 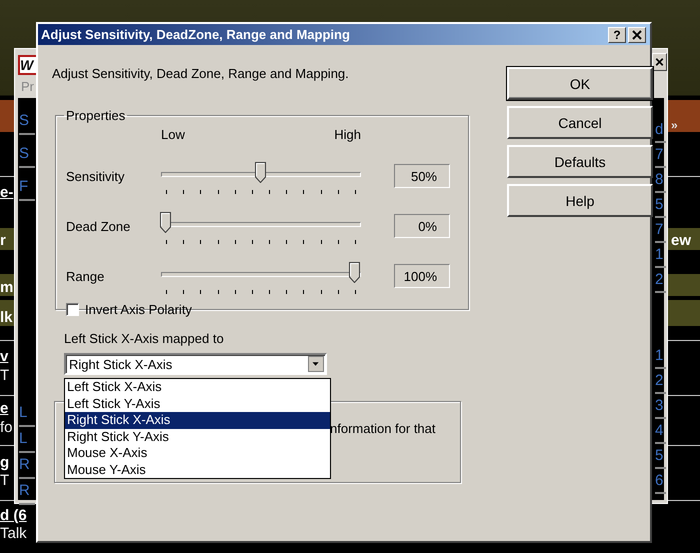 What do you see at coordinates (96, 176) in the screenshot?
I see `slider-label: Sensitivity` at bounding box center [96, 176].